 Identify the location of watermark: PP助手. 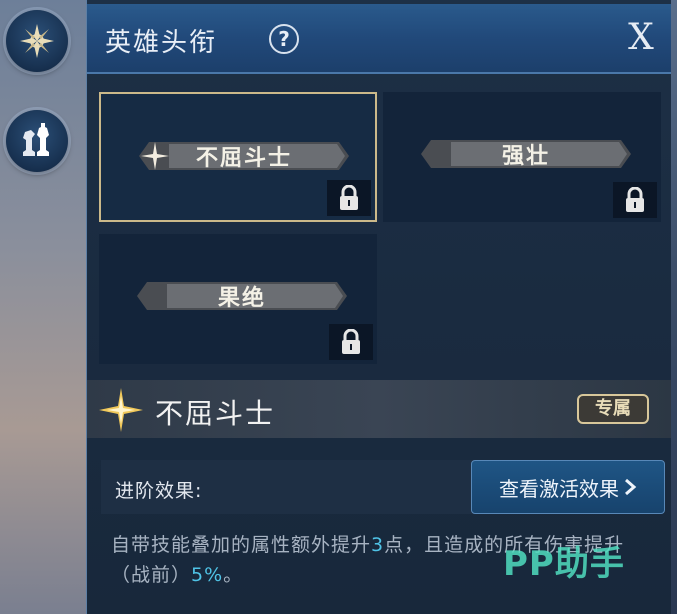
(564, 564).